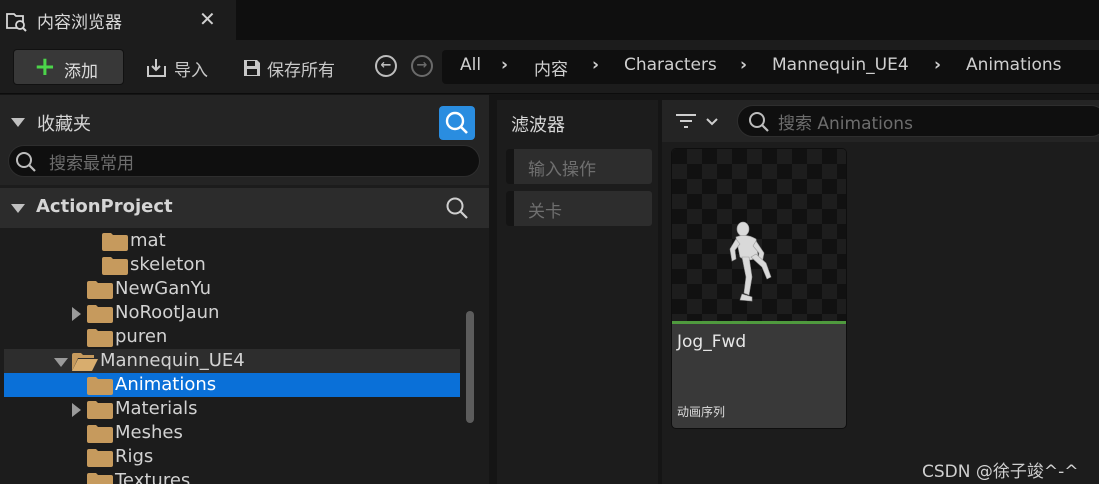 The height and width of the screenshot is (484, 1099). What do you see at coordinates (244, 161) in the screenshot?
I see `favorites-search-input: 搜索最常用` at bounding box center [244, 161].